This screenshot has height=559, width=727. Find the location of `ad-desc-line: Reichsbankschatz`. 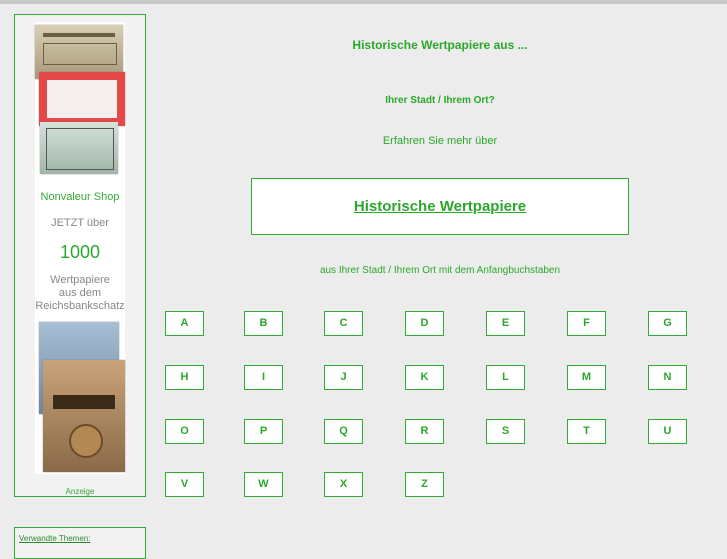

ad-desc-line: Reichsbankschatz is located at coordinates (80, 306).